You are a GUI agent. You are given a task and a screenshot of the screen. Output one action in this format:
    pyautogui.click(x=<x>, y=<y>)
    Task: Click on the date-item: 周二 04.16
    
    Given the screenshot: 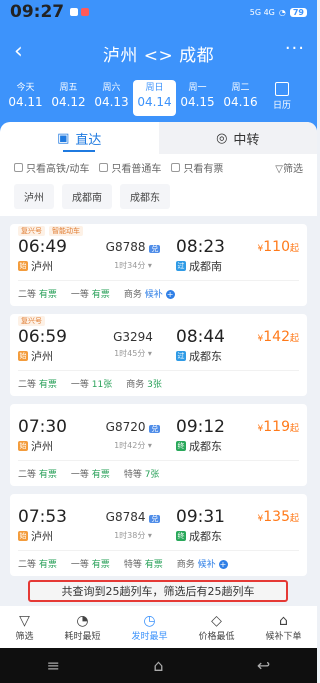 What is the action you would take?
    pyautogui.click(x=240, y=99)
    